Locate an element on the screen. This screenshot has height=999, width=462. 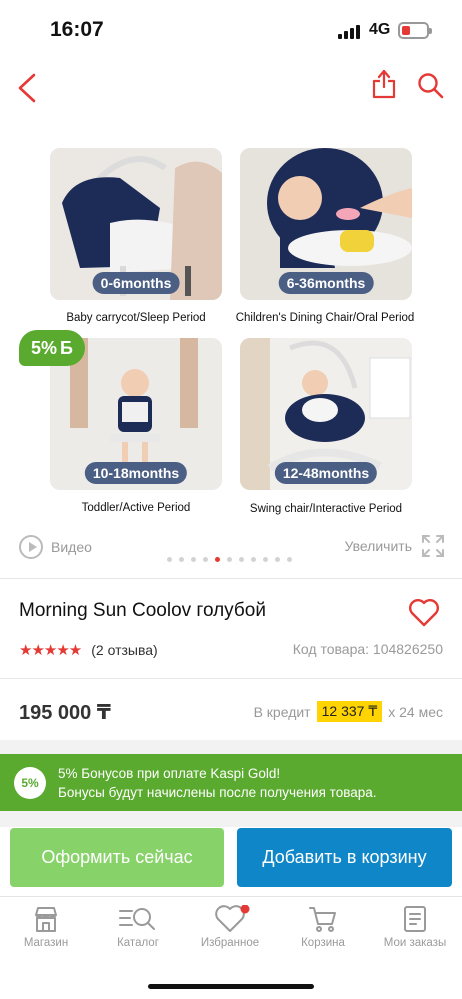
add-to-cart-button: Добавить в корзину is located at coordinates (344, 857).